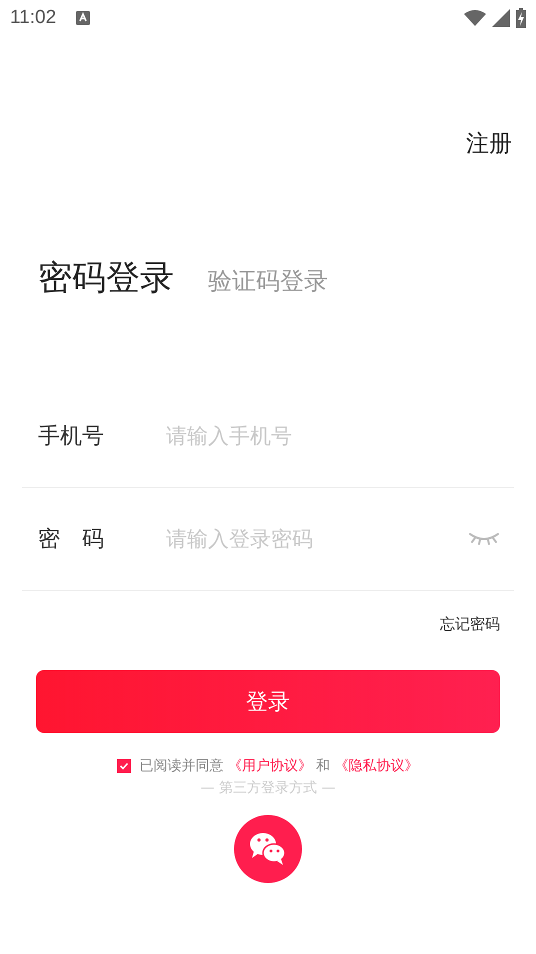 This screenshot has width=536, height=954. Describe the element at coordinates (270, 766) in the screenshot. I see `user-agreement-link: 《用户协议》` at that location.